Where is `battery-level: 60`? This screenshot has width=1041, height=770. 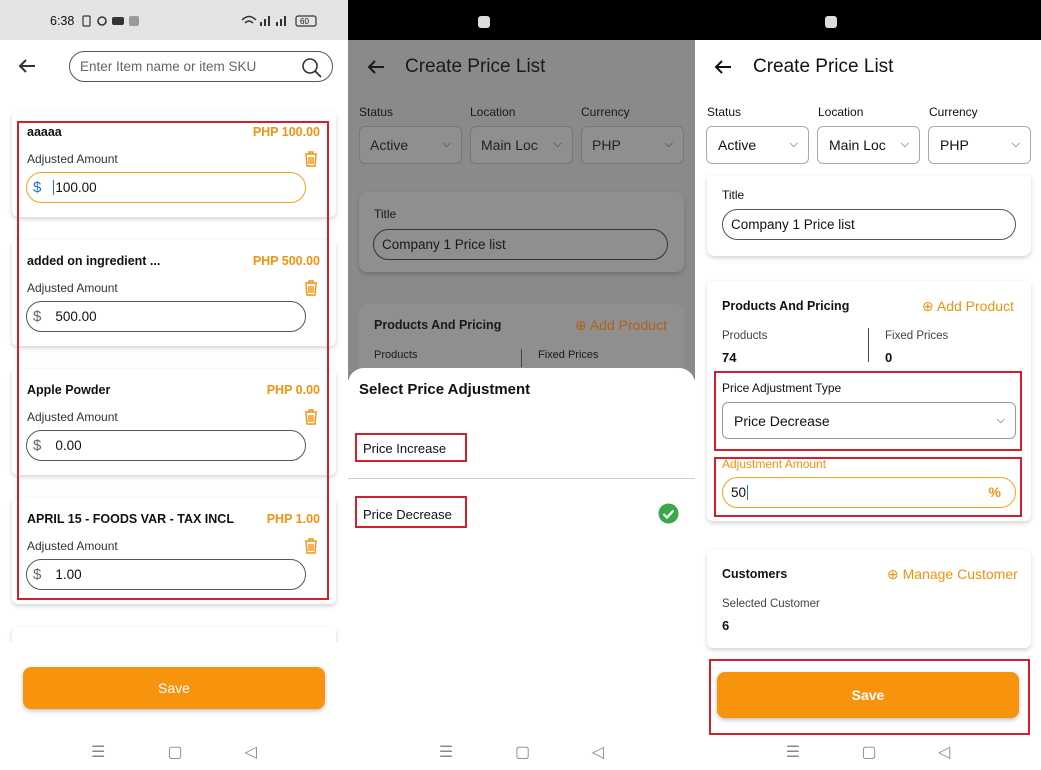 battery-level: 60 is located at coordinates (304, 21).